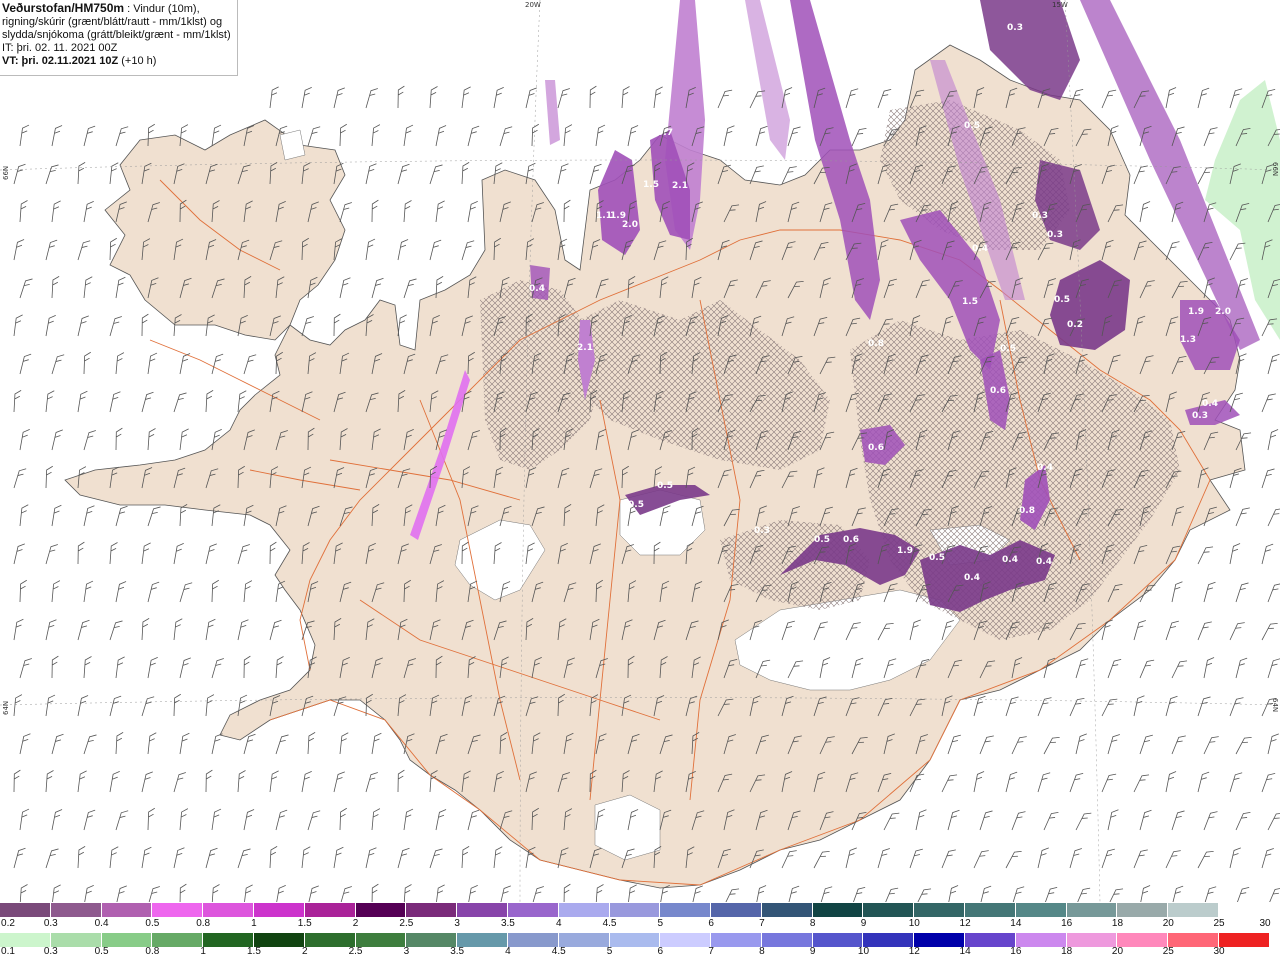 The height and width of the screenshot is (960, 1280). Describe the element at coordinates (6, 172) in the screenshot. I see `lat-label-66n-left: 66N` at that location.